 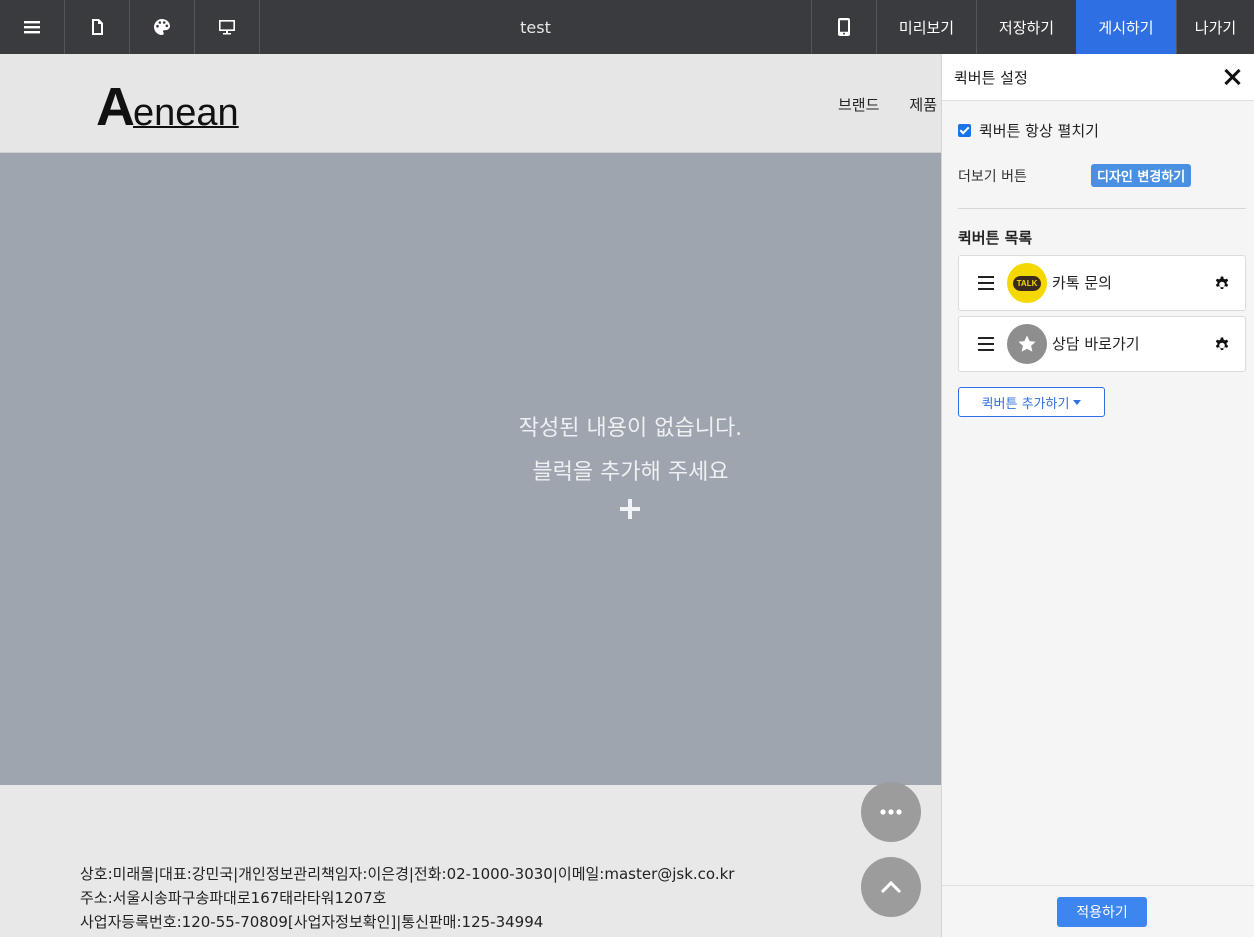 I want to click on logo-initial: A, so click(x=115, y=107).